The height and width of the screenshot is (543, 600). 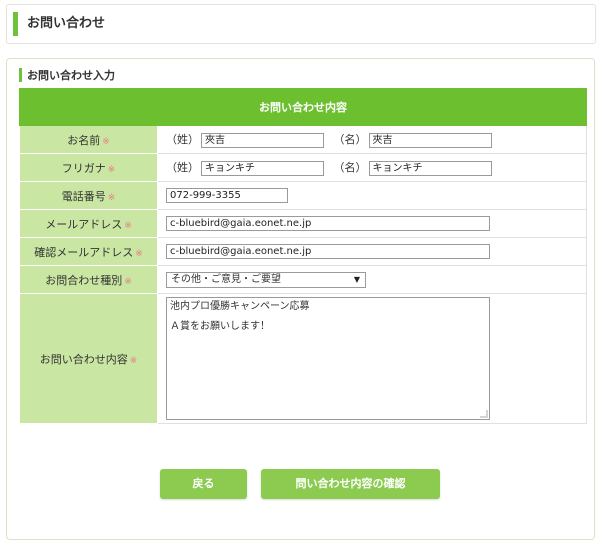 I want to click on name-label-cell: お名前 ※, so click(x=88, y=139).